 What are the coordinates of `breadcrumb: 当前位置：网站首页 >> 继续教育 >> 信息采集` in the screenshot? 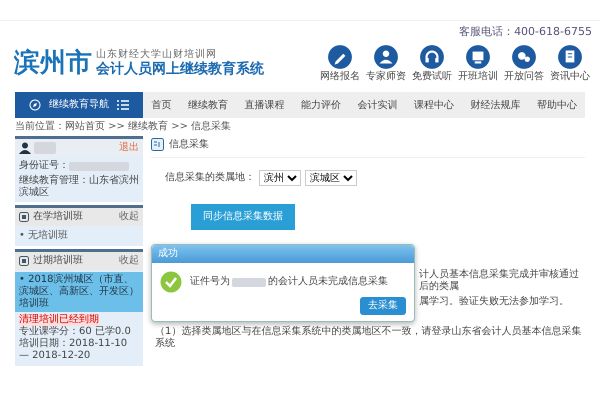 It's located at (123, 127).